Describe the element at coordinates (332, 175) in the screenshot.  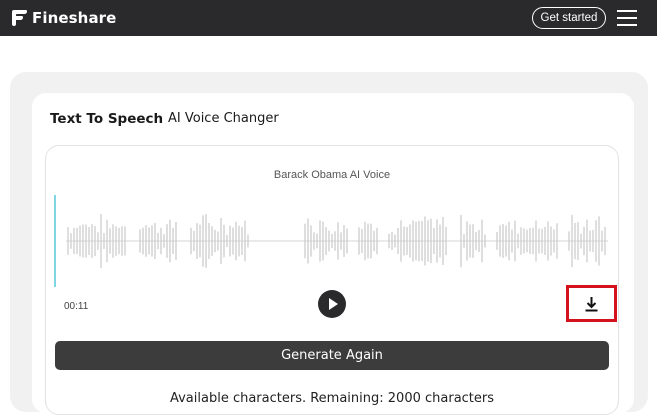
I see `voice-name: Barack Obama AI Voice` at that location.